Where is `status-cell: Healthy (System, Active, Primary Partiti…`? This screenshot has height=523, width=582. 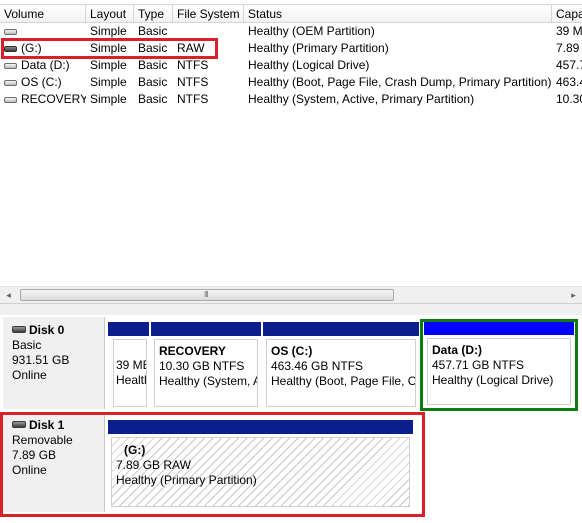 status-cell: Healthy (System, Active, Primary Partiti… is located at coordinates (361, 99).